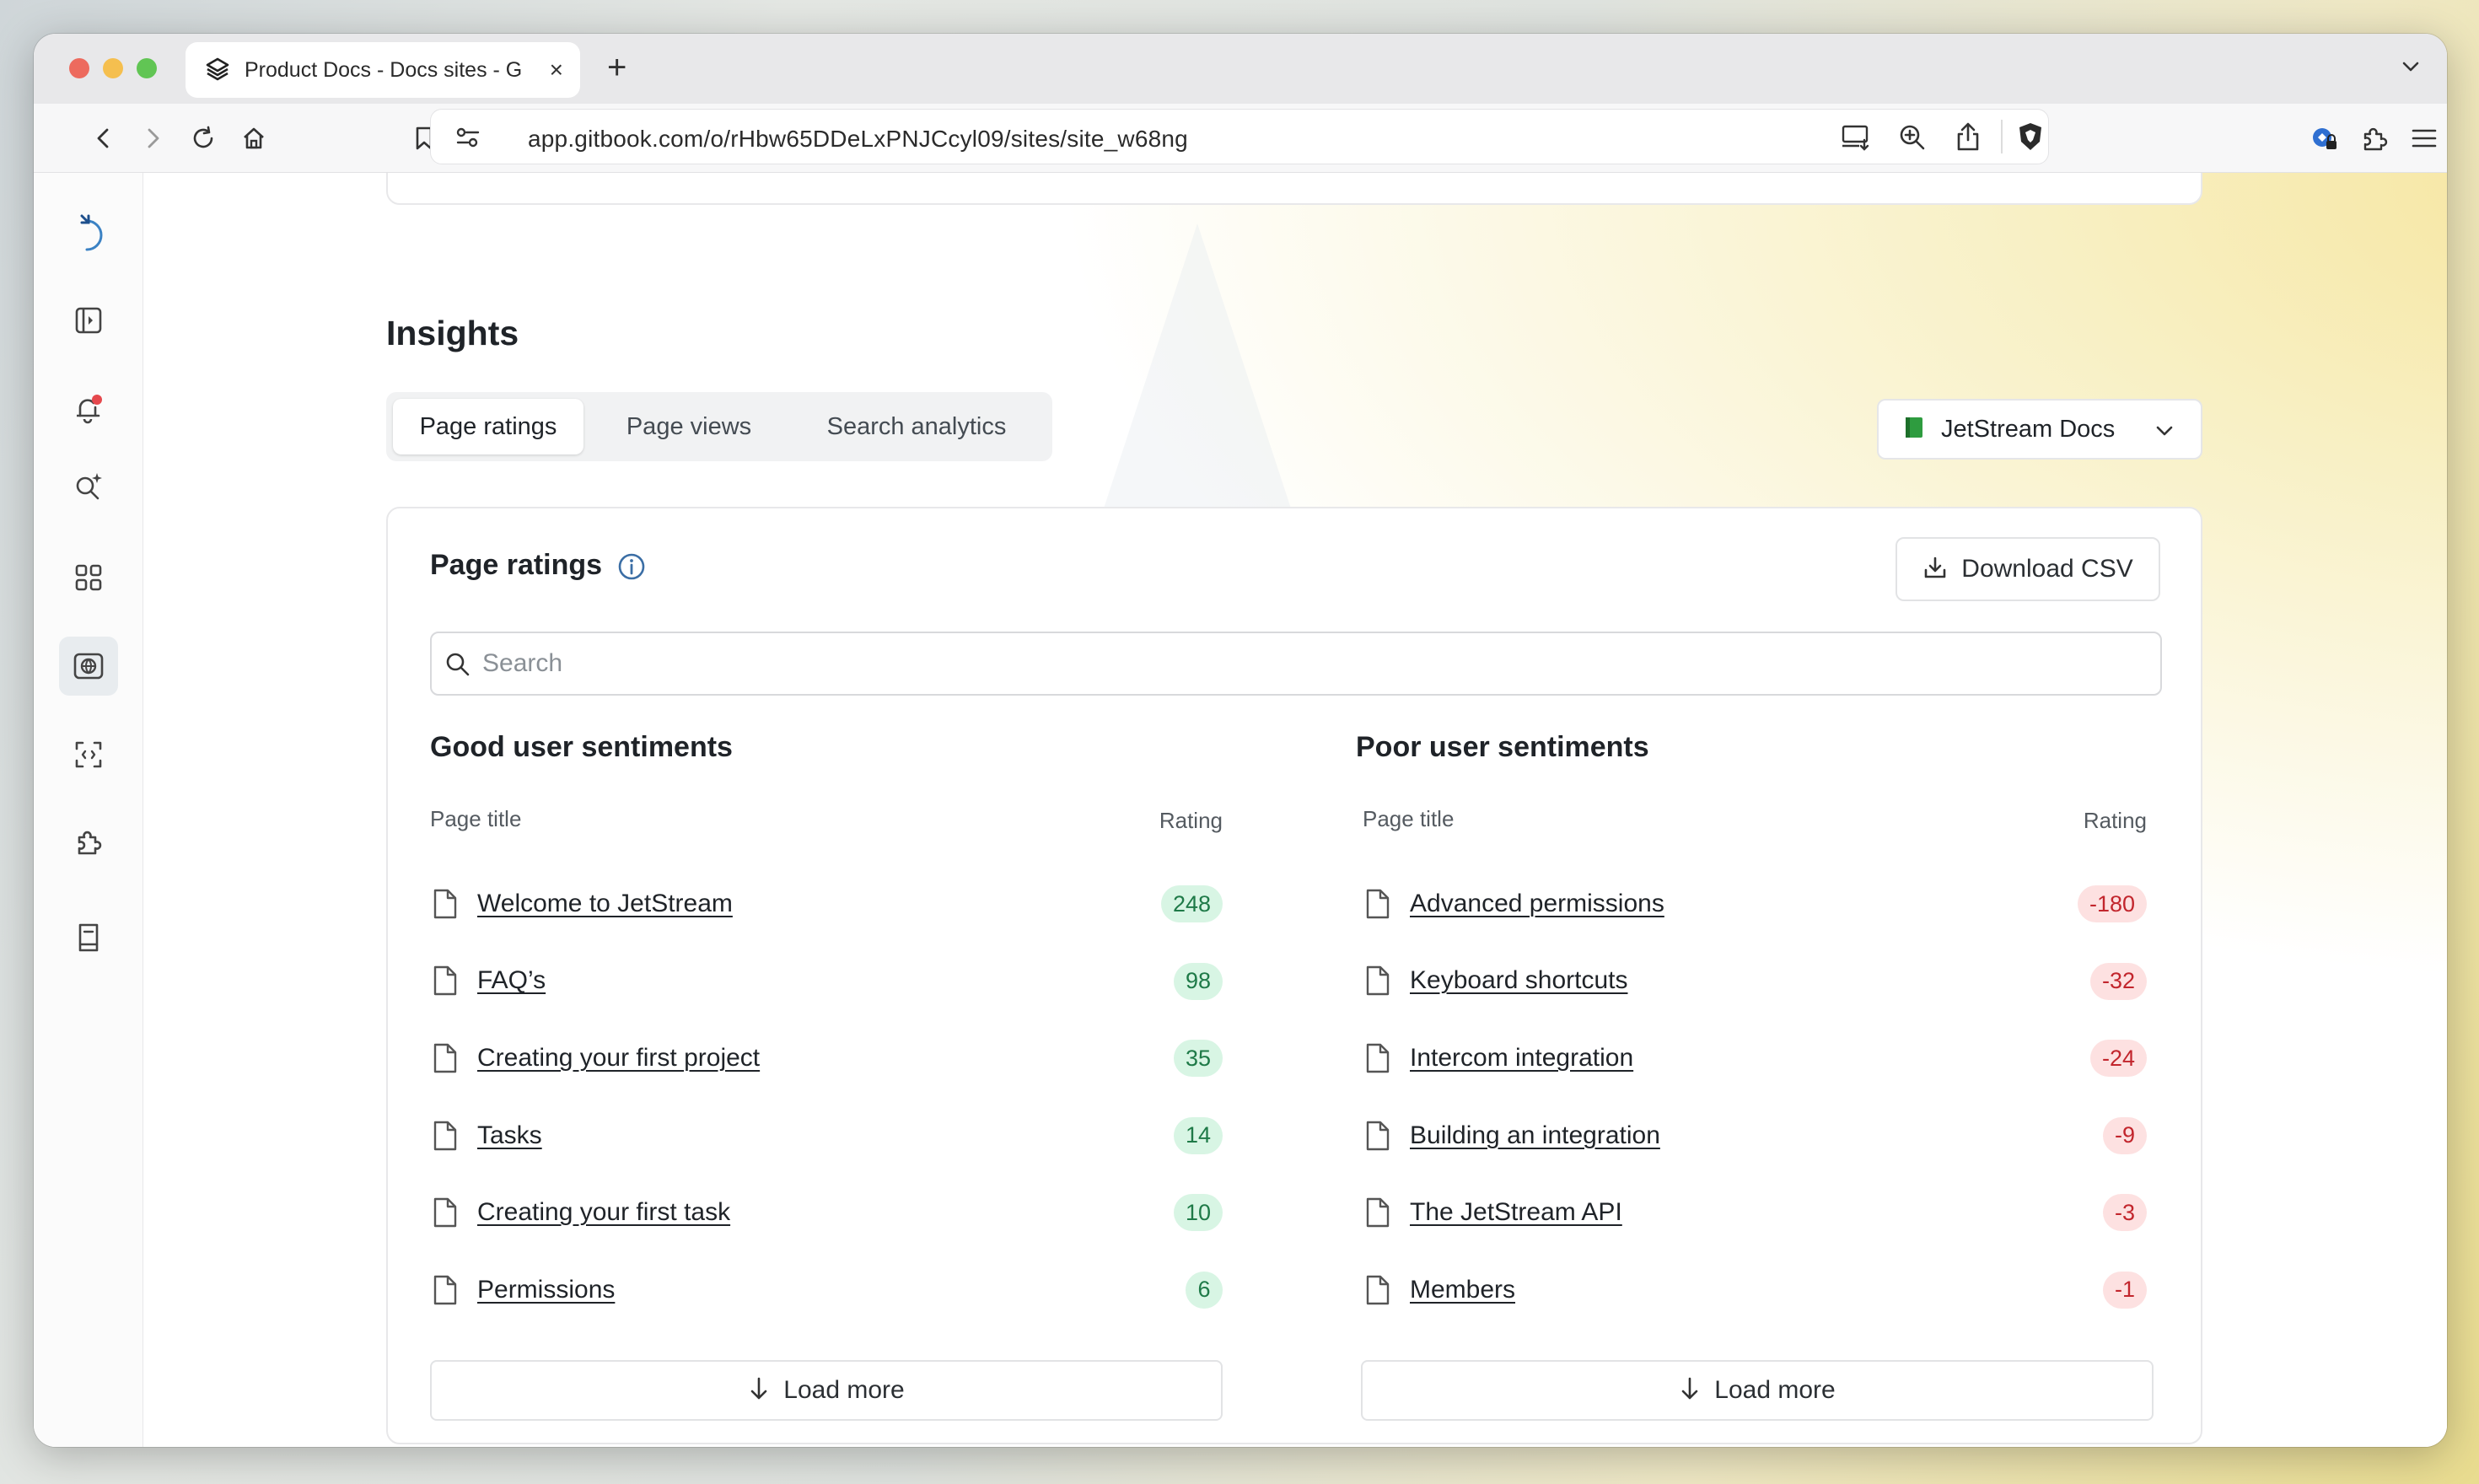 The image size is (2479, 1484). What do you see at coordinates (203, 138) in the screenshot?
I see `reload-icon` at bounding box center [203, 138].